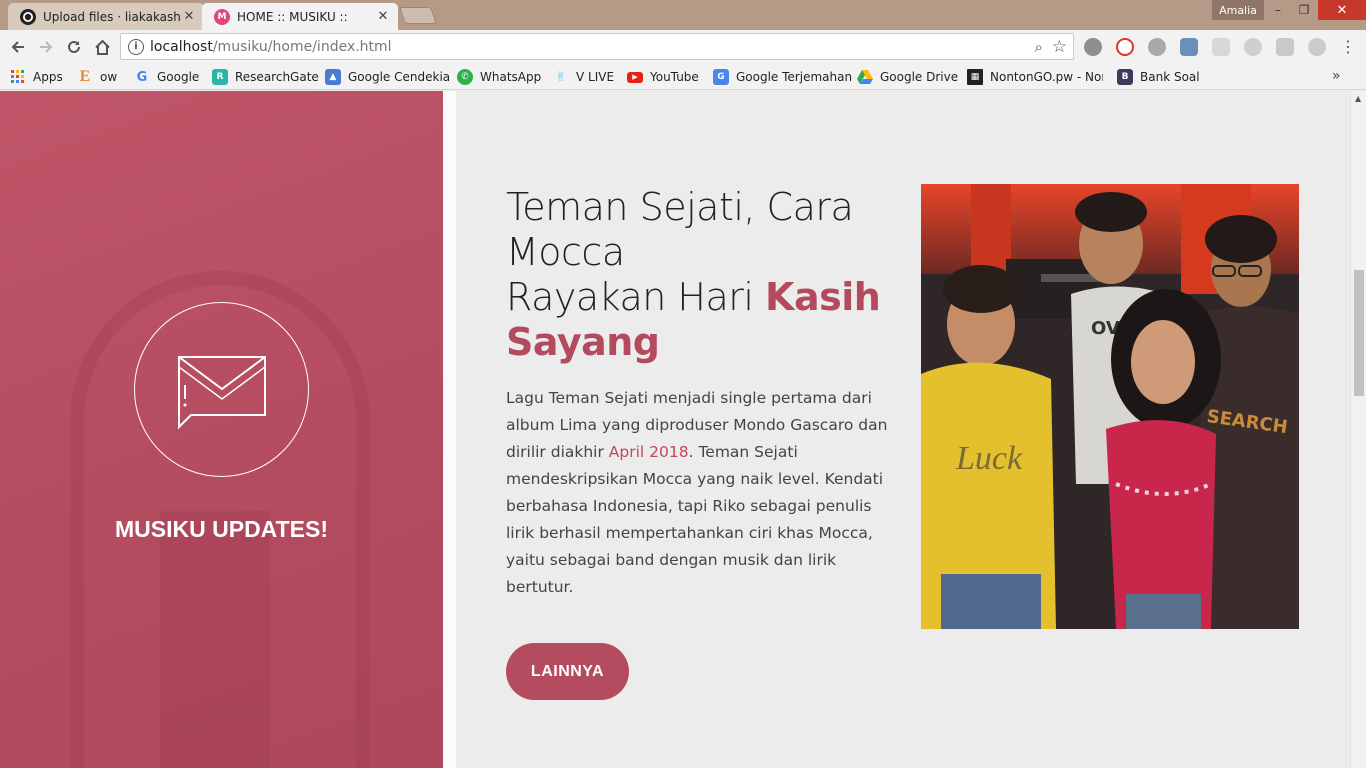 The height and width of the screenshot is (768, 1366). What do you see at coordinates (1059, 47) in the screenshot?
I see `bookmark-star-icon: ☆` at bounding box center [1059, 47].